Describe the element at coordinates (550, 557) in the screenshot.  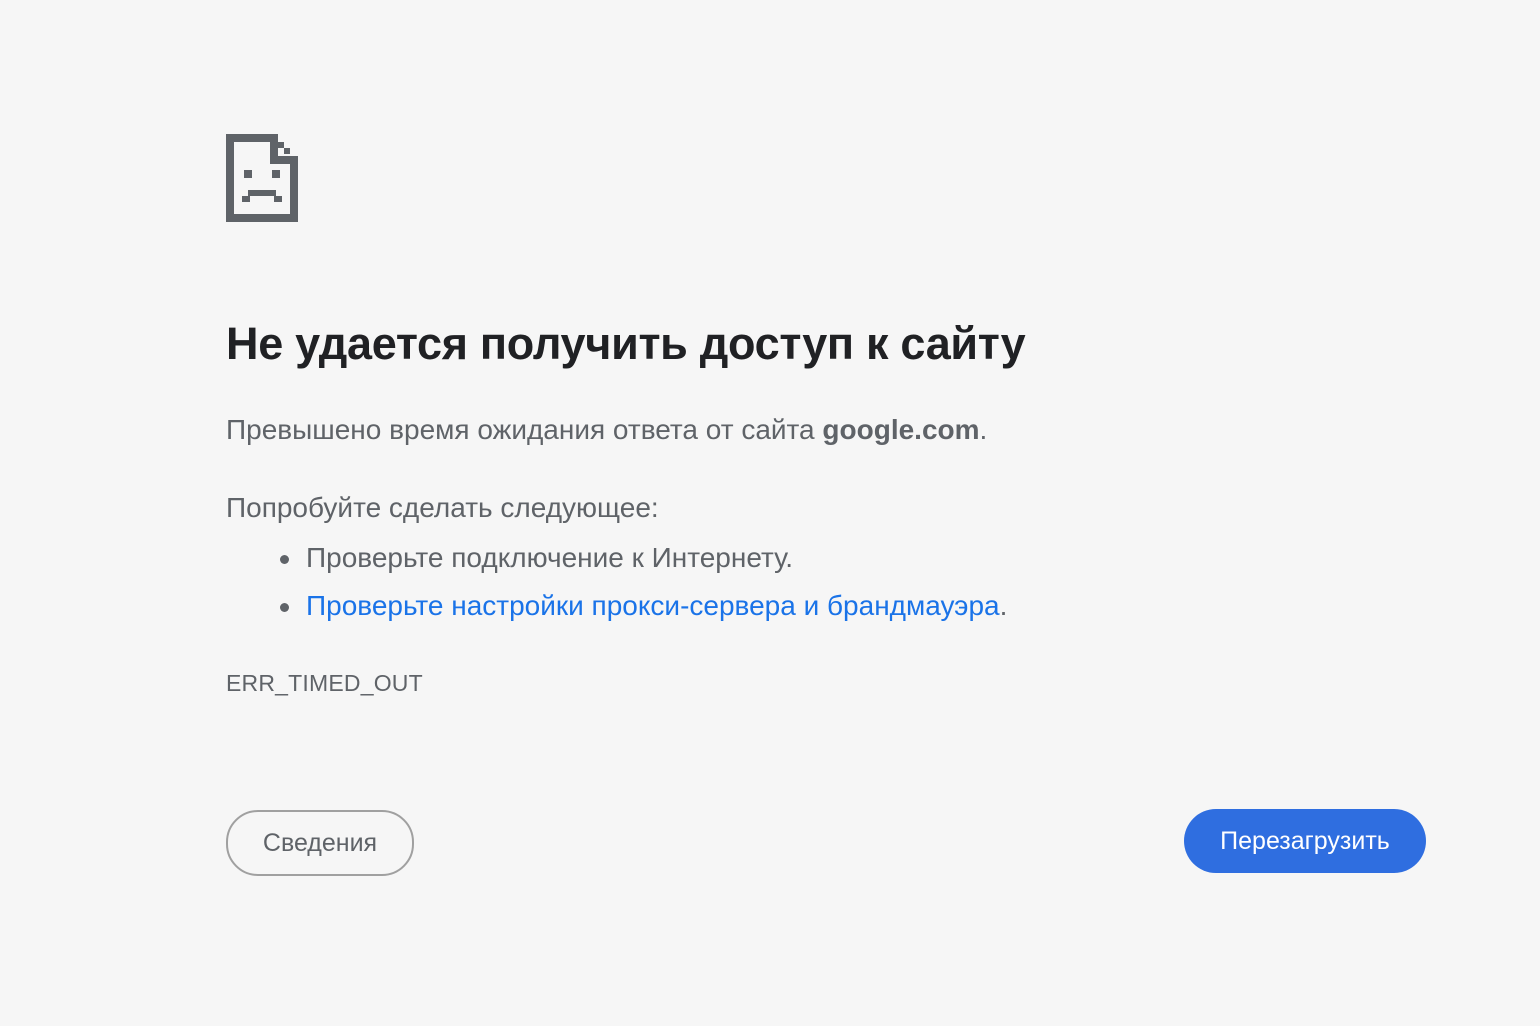
I see `suggestion-text: Проверьте подключение к Интернету.` at that location.